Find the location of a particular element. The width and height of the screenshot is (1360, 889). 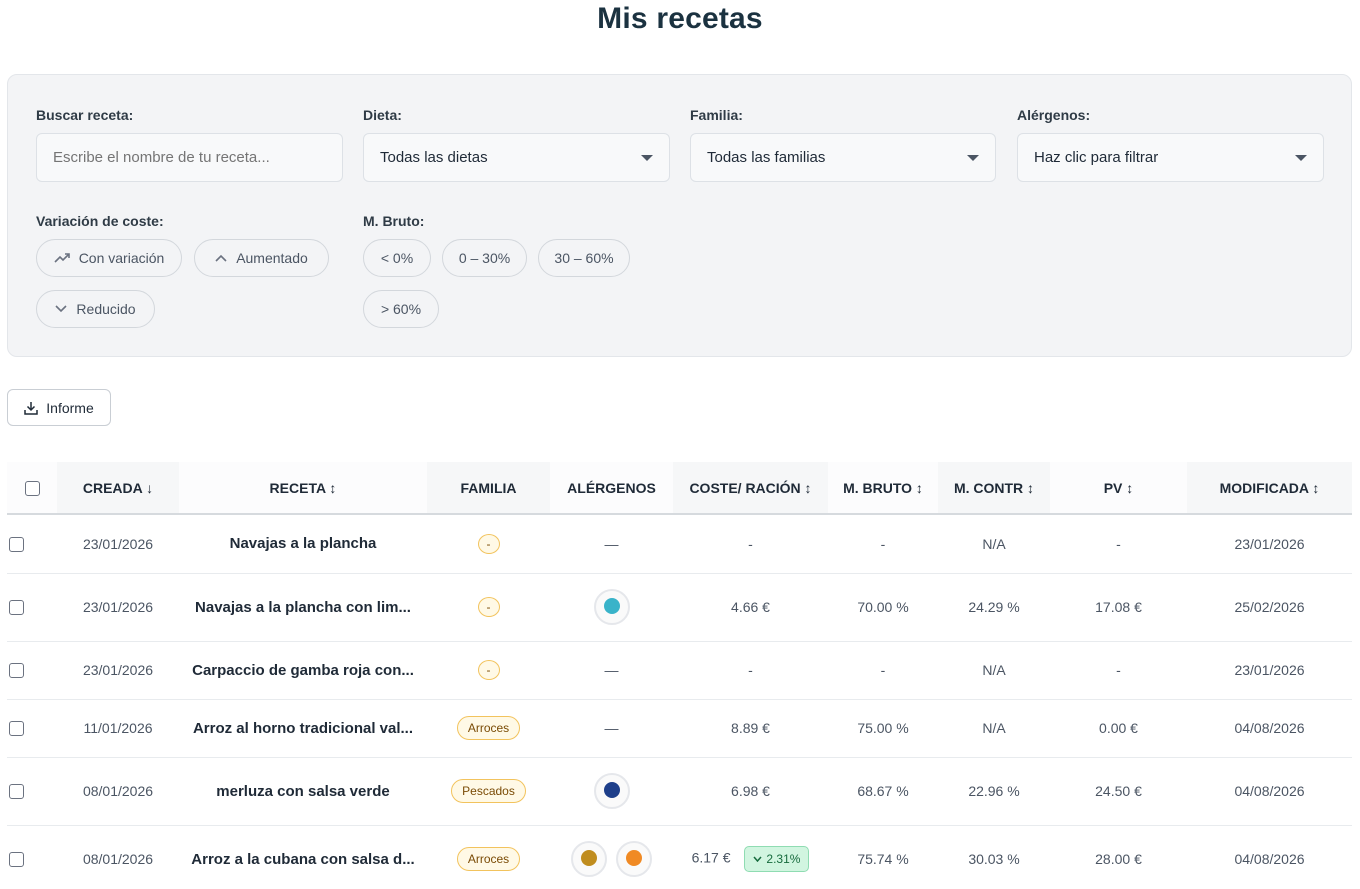

header-modified: MODIFICADA ↕ is located at coordinates (1269, 488).